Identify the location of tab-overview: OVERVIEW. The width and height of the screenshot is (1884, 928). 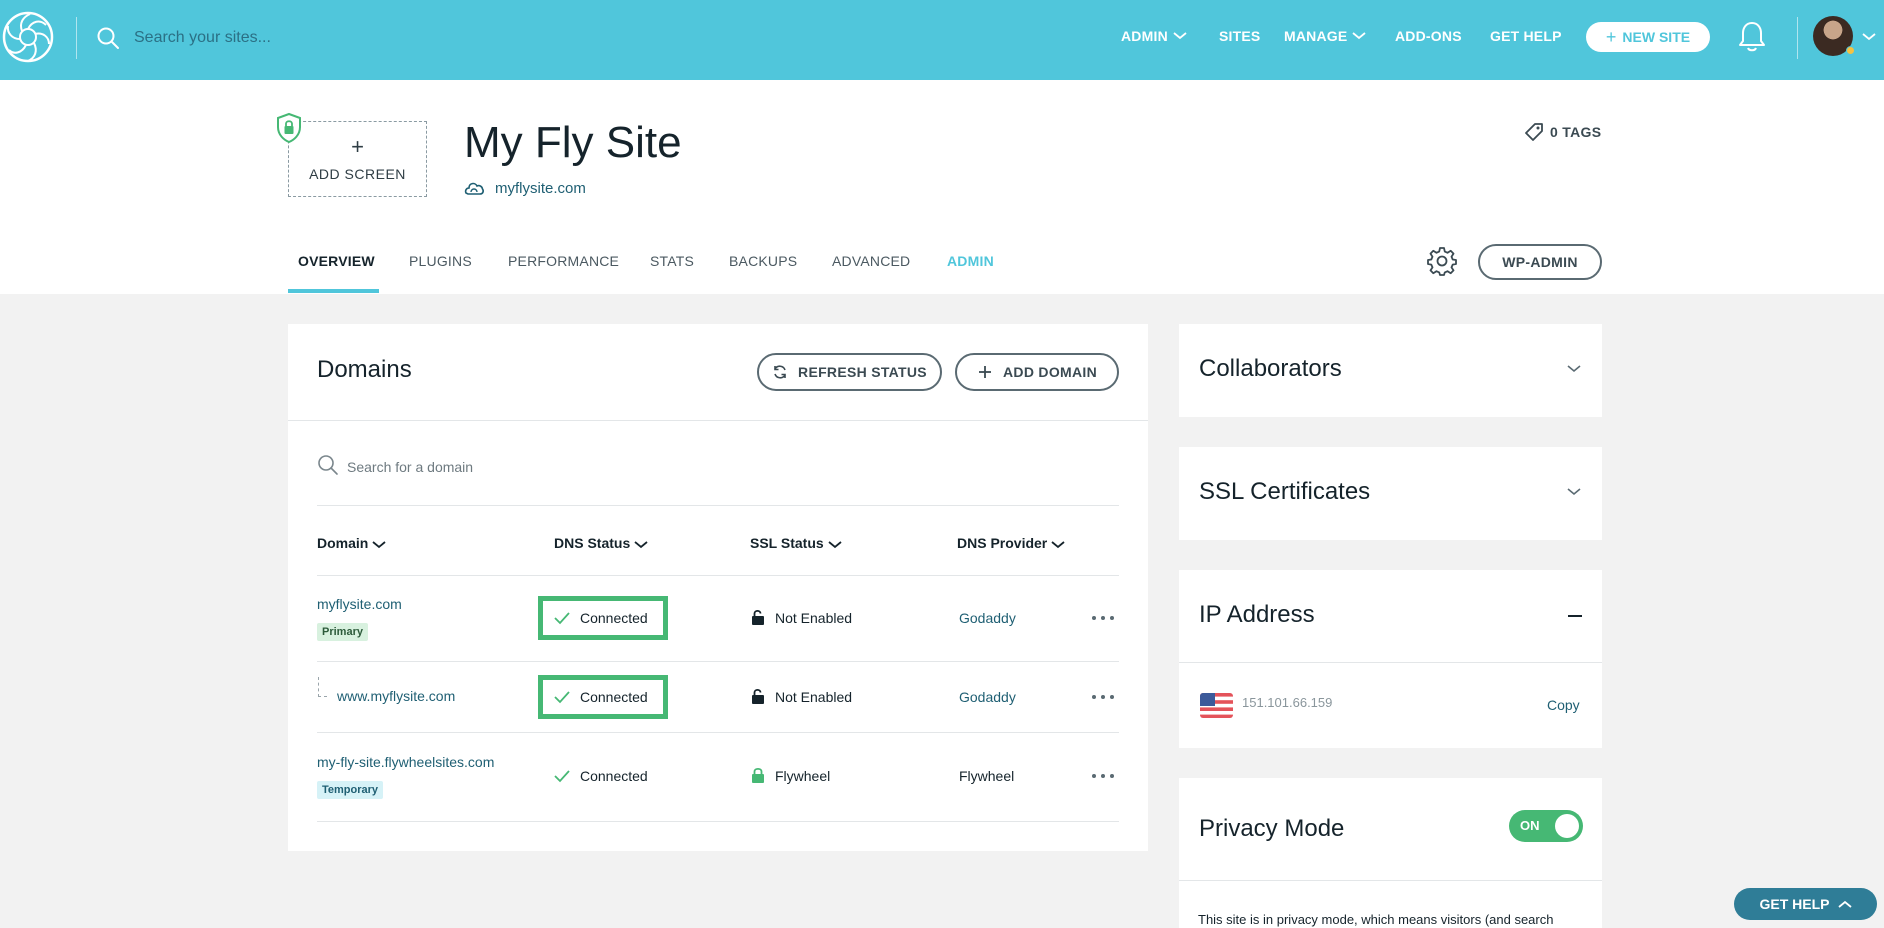
(336, 261).